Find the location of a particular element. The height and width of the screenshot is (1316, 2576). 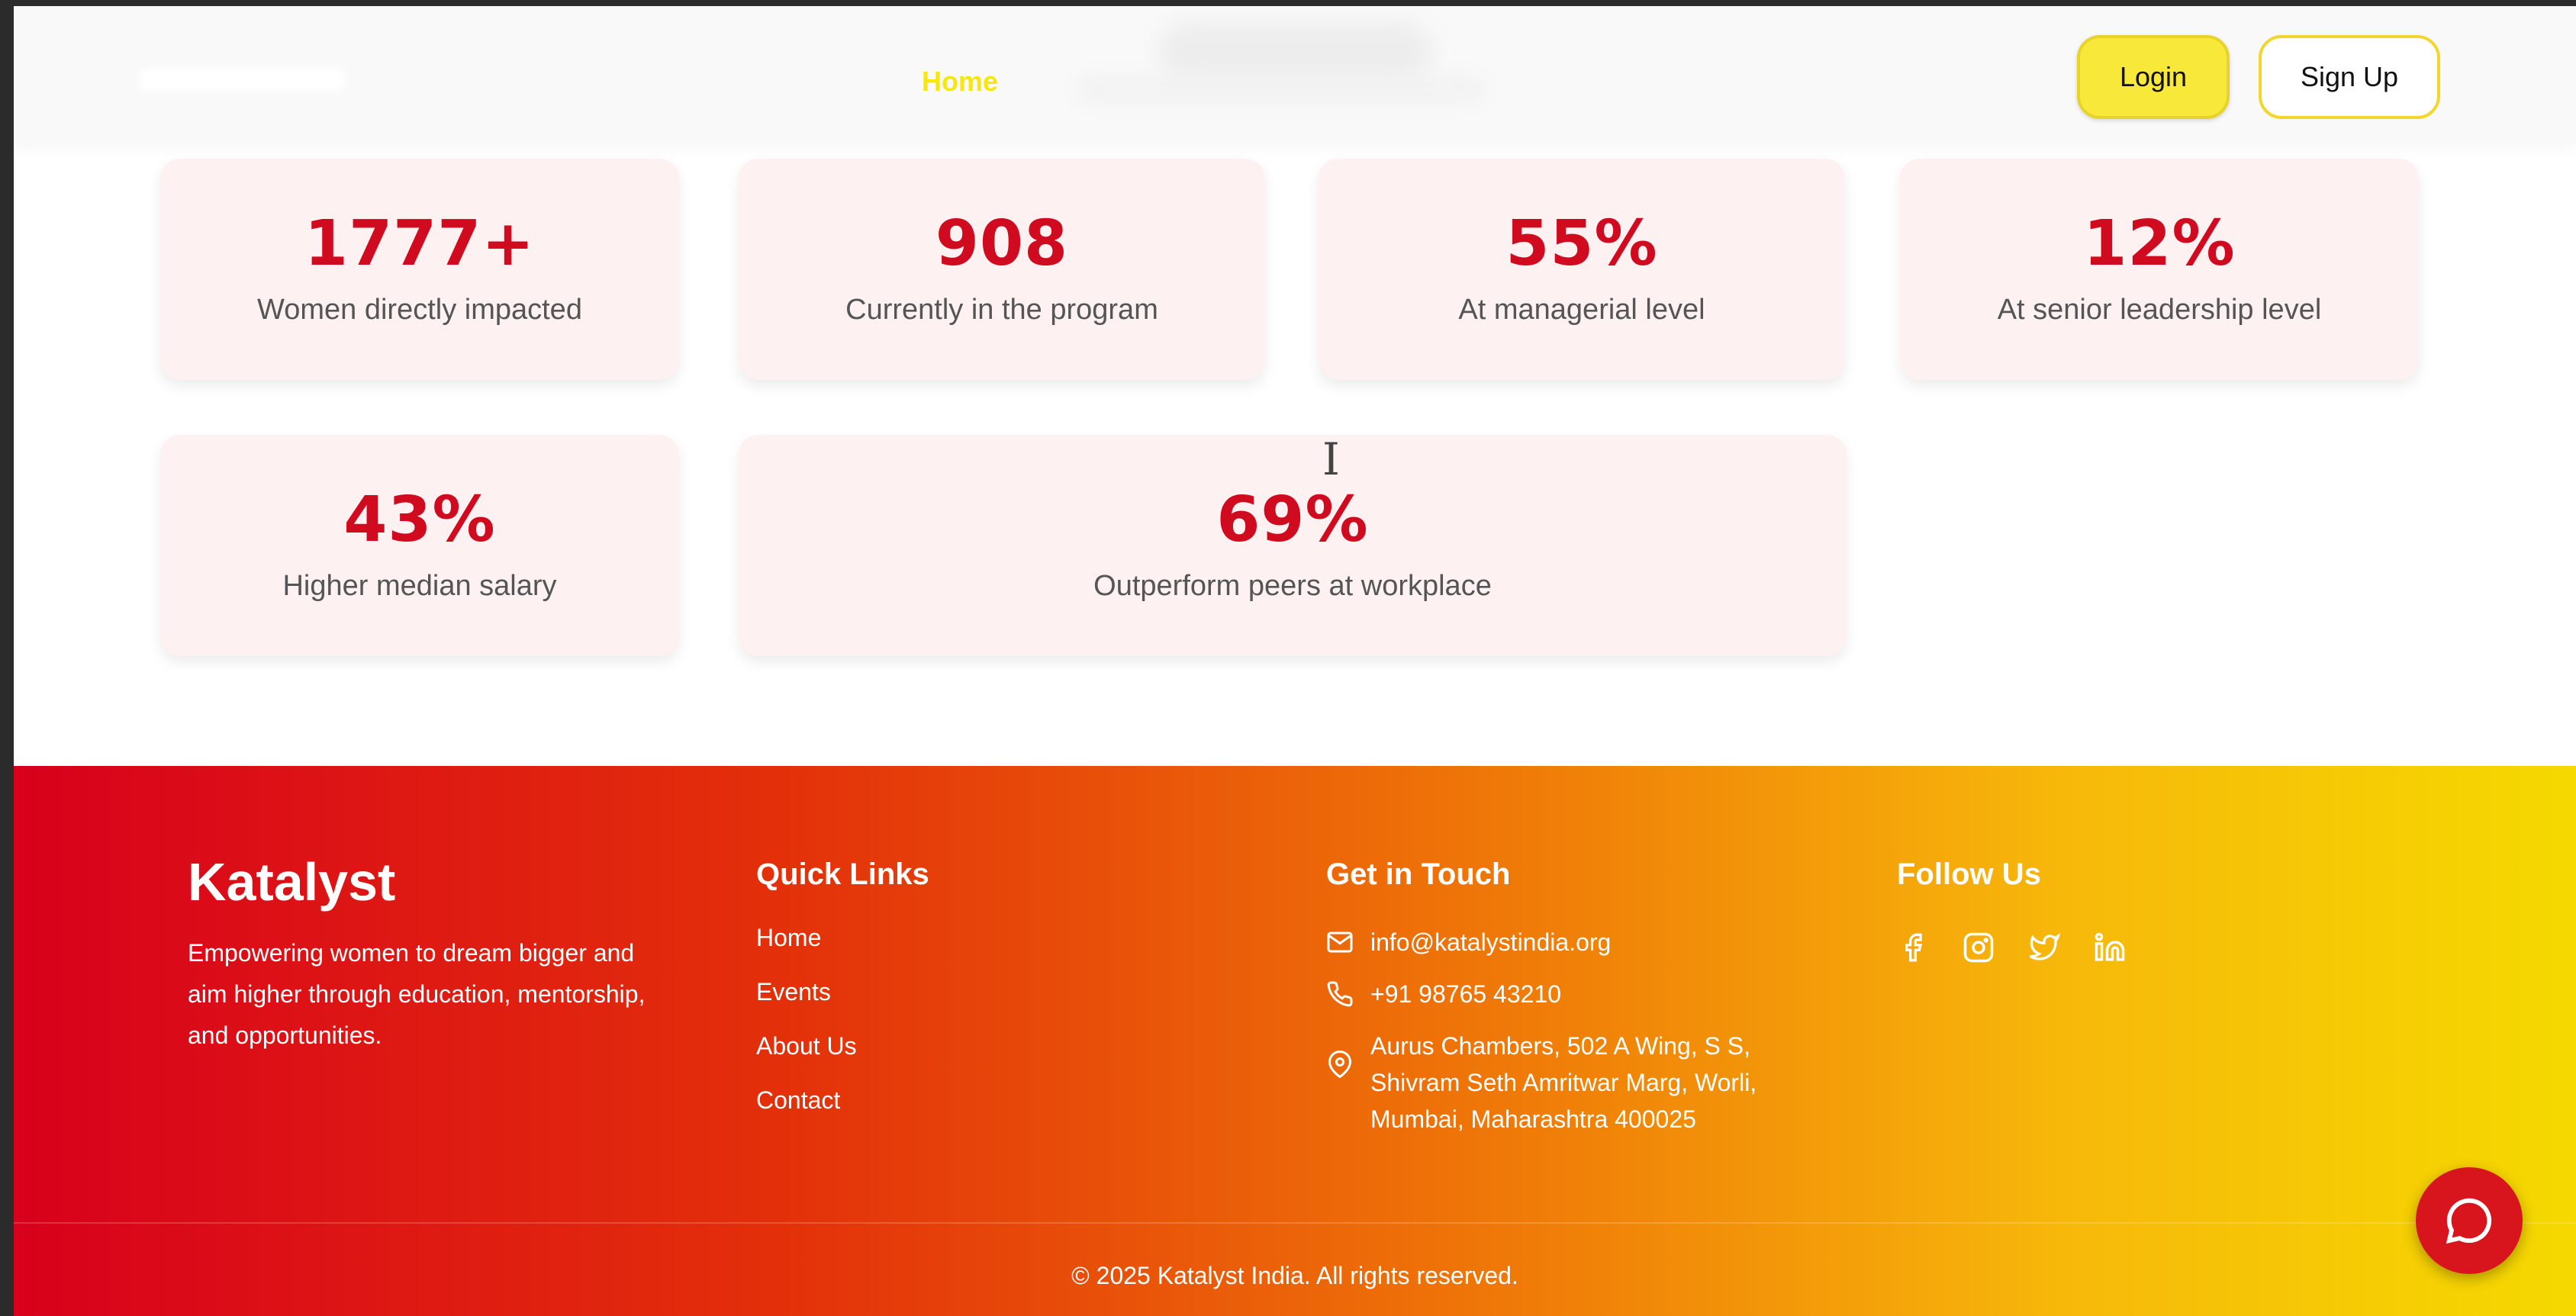

contact-email: info@katalystindia.org is located at coordinates (1490, 942).